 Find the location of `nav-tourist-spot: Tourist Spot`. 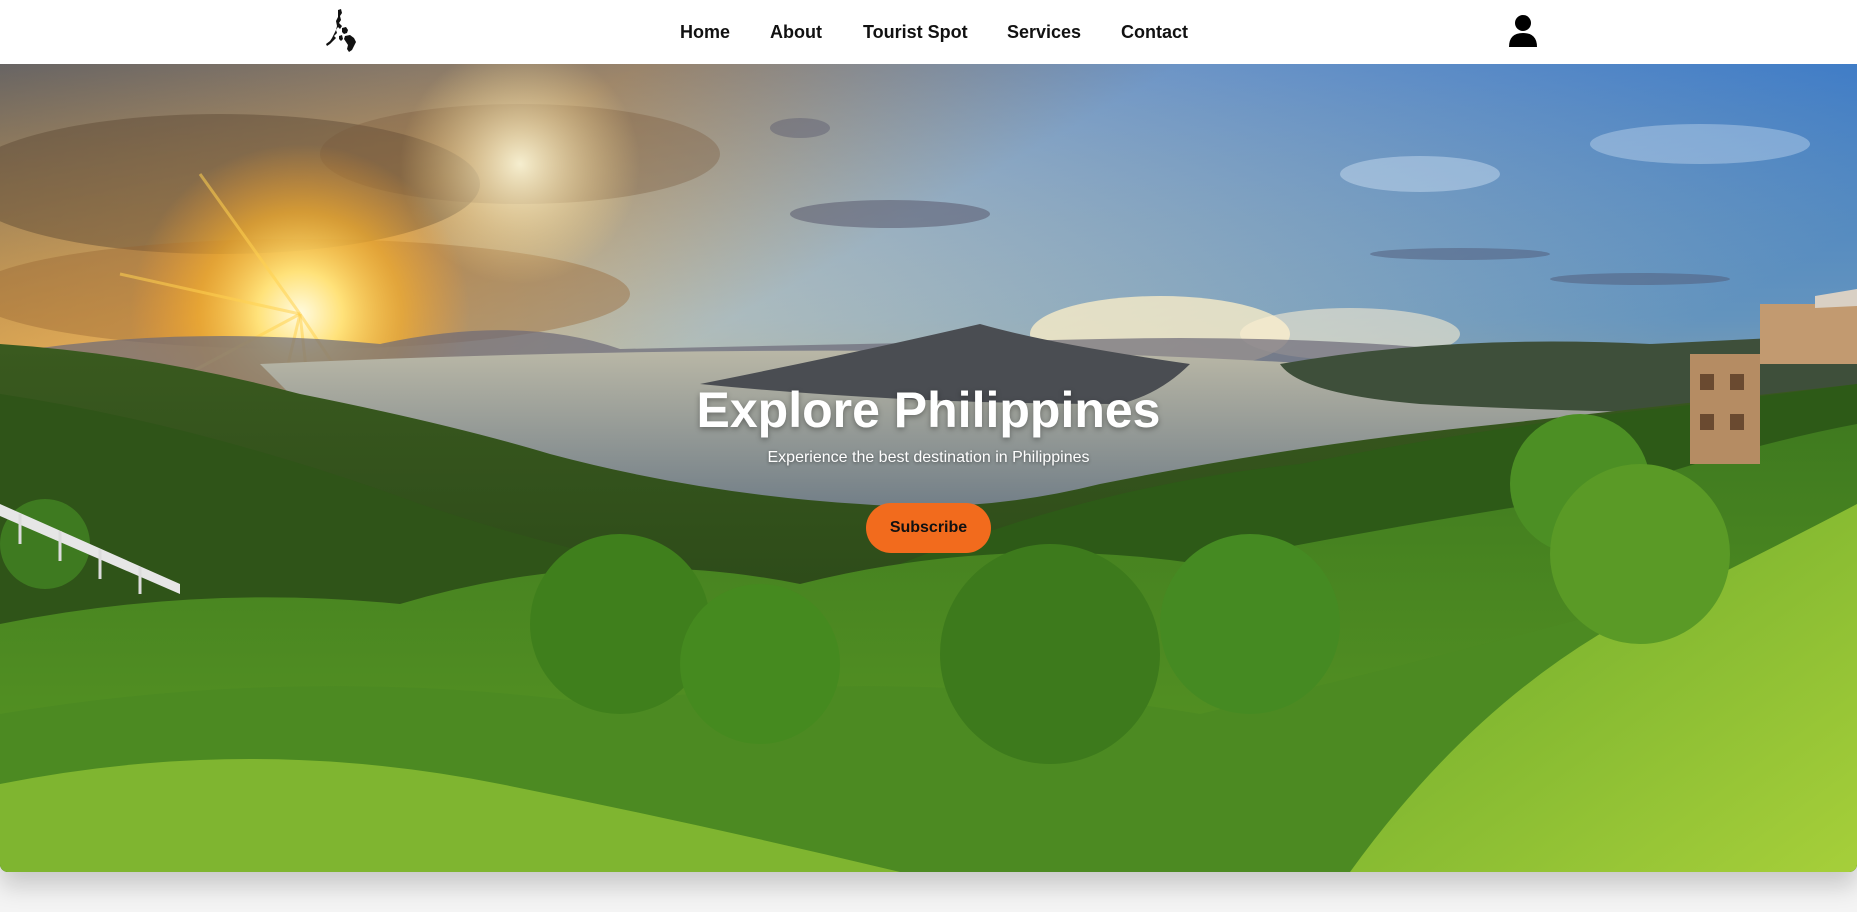

nav-tourist-spot: Tourist Spot is located at coordinates (915, 32).